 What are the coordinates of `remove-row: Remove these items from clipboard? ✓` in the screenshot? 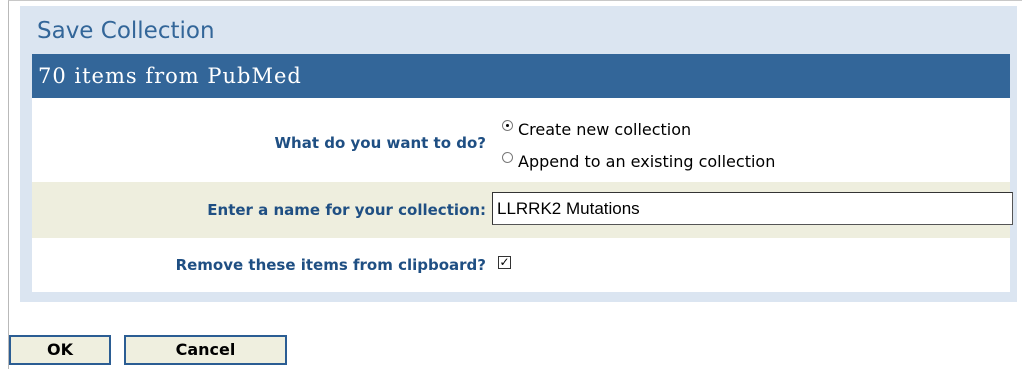 It's located at (521, 265).